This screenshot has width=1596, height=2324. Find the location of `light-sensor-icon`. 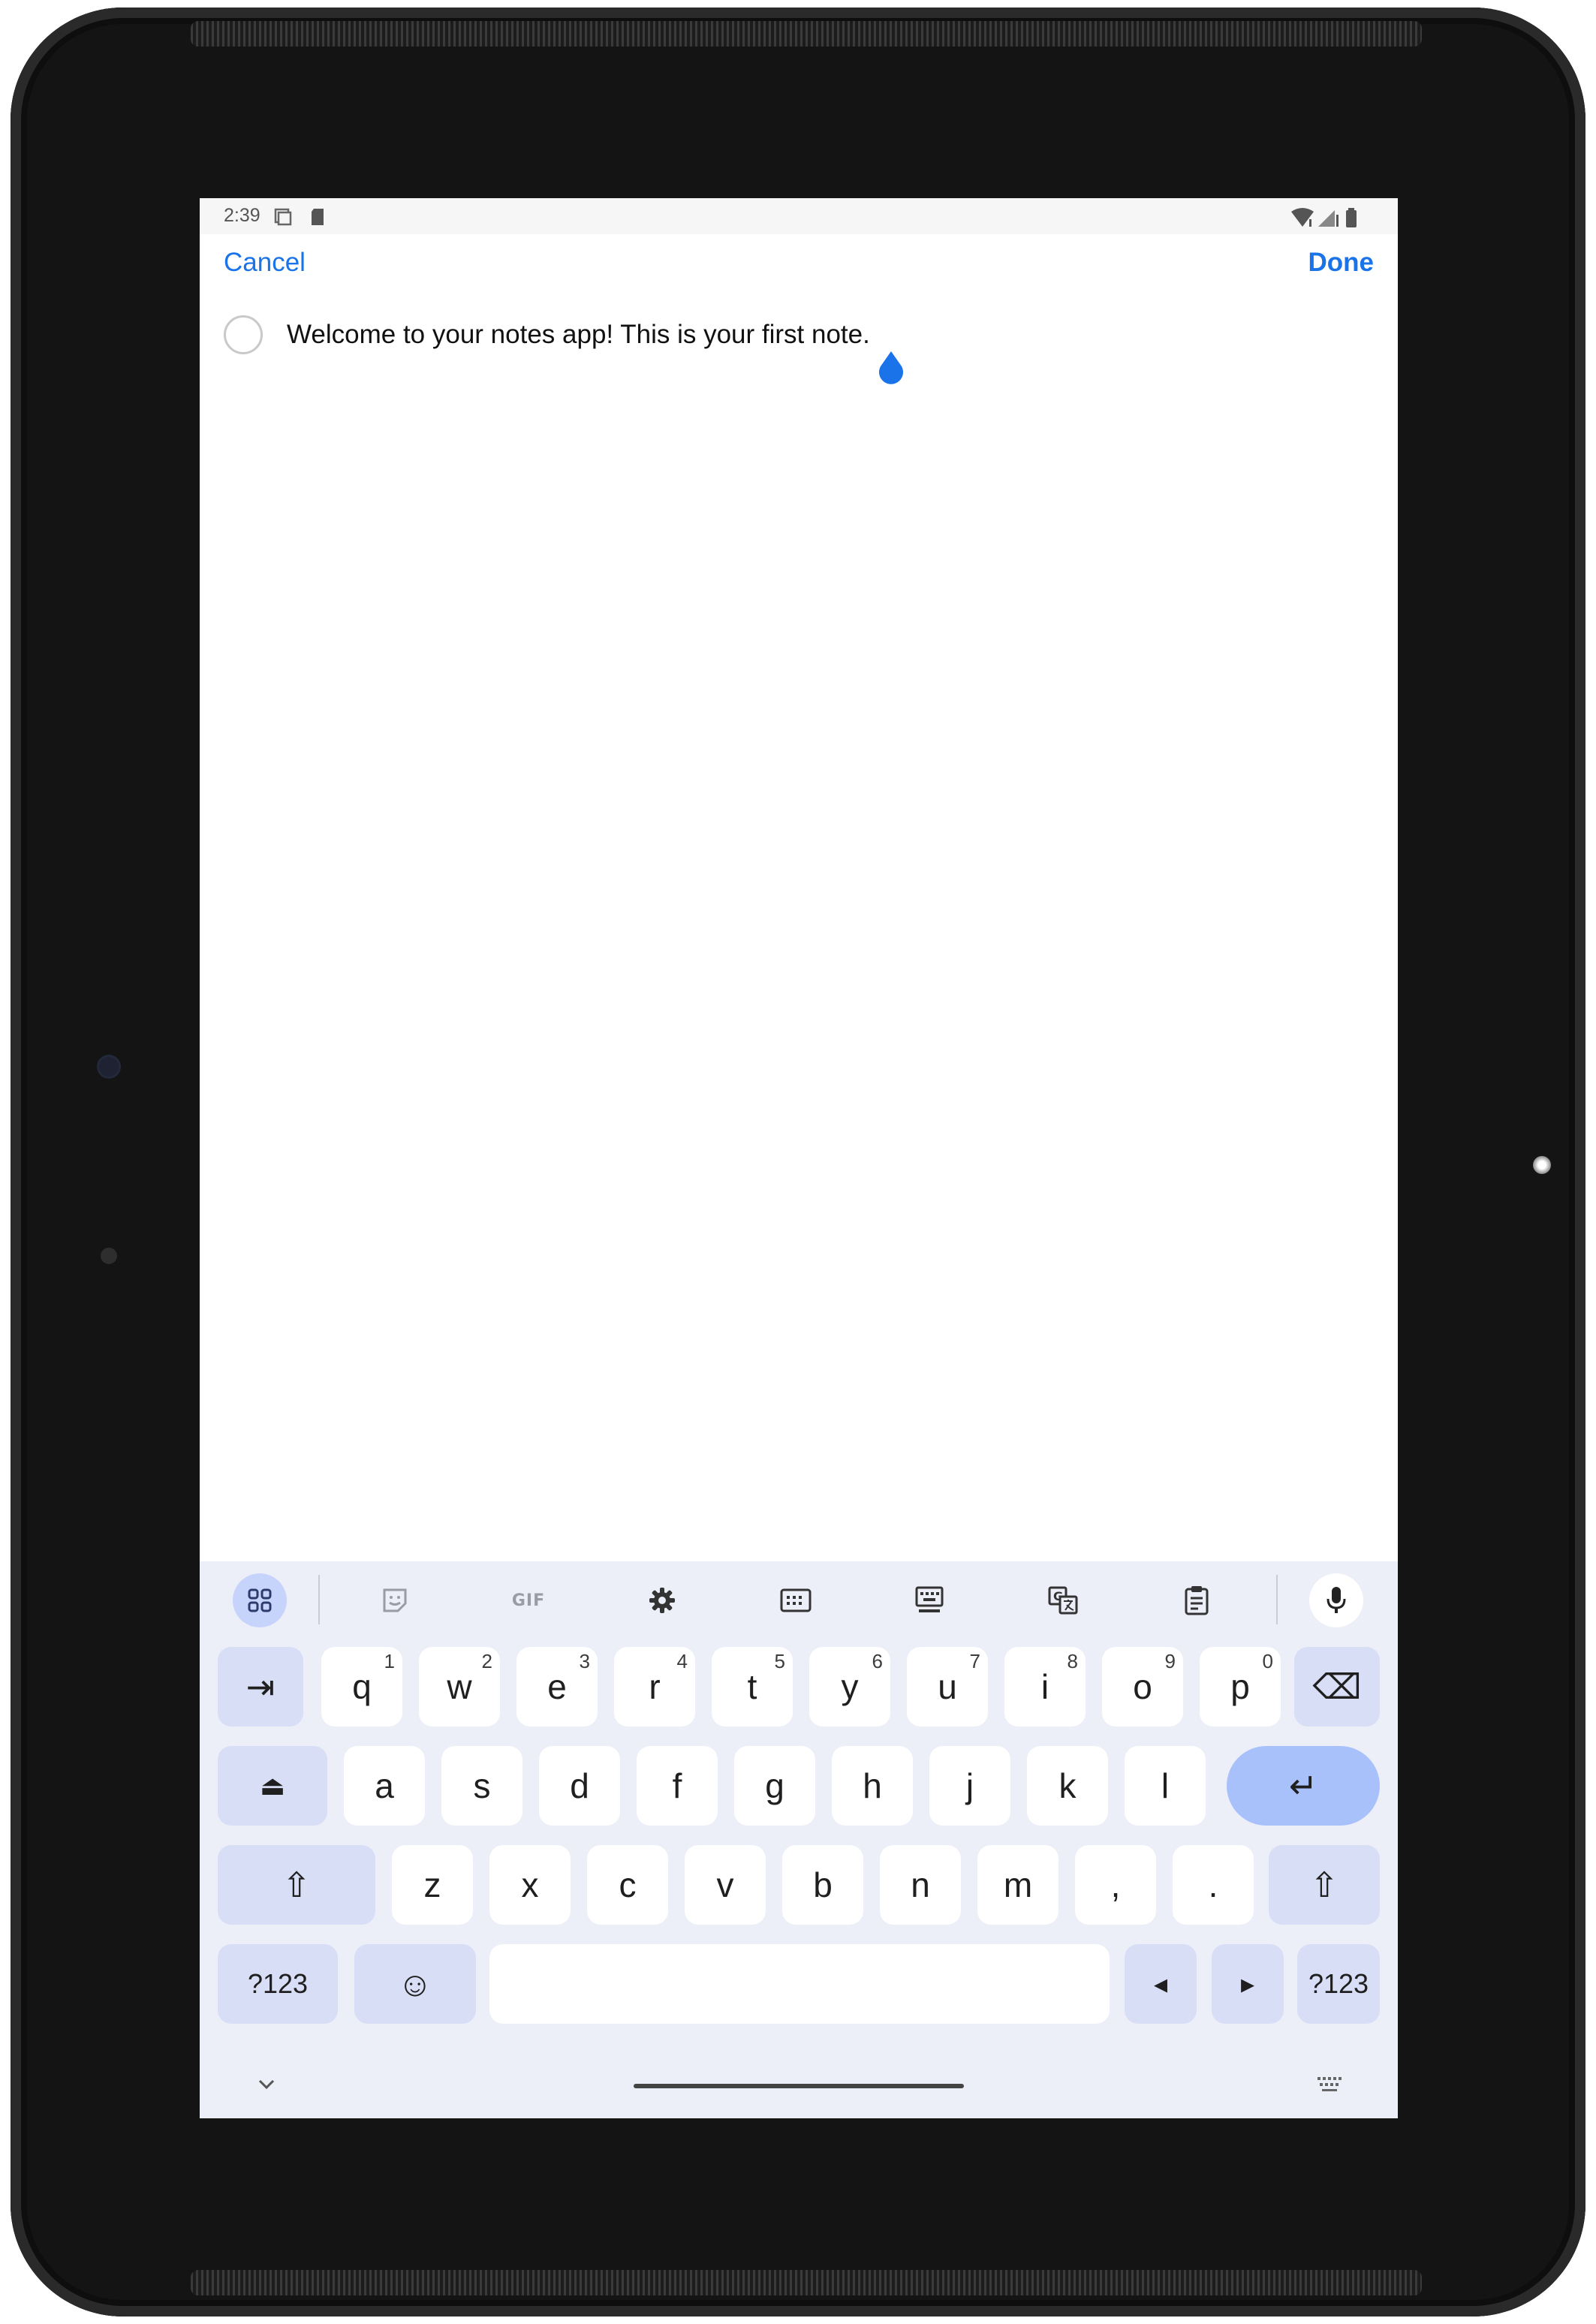

light-sensor-icon is located at coordinates (109, 1256).